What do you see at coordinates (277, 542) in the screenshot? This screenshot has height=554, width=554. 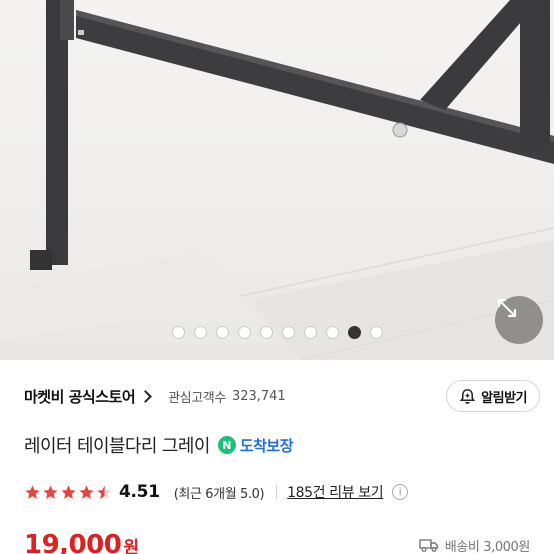 I see `price-row: 19,000 원 배송비 3,000원` at bounding box center [277, 542].